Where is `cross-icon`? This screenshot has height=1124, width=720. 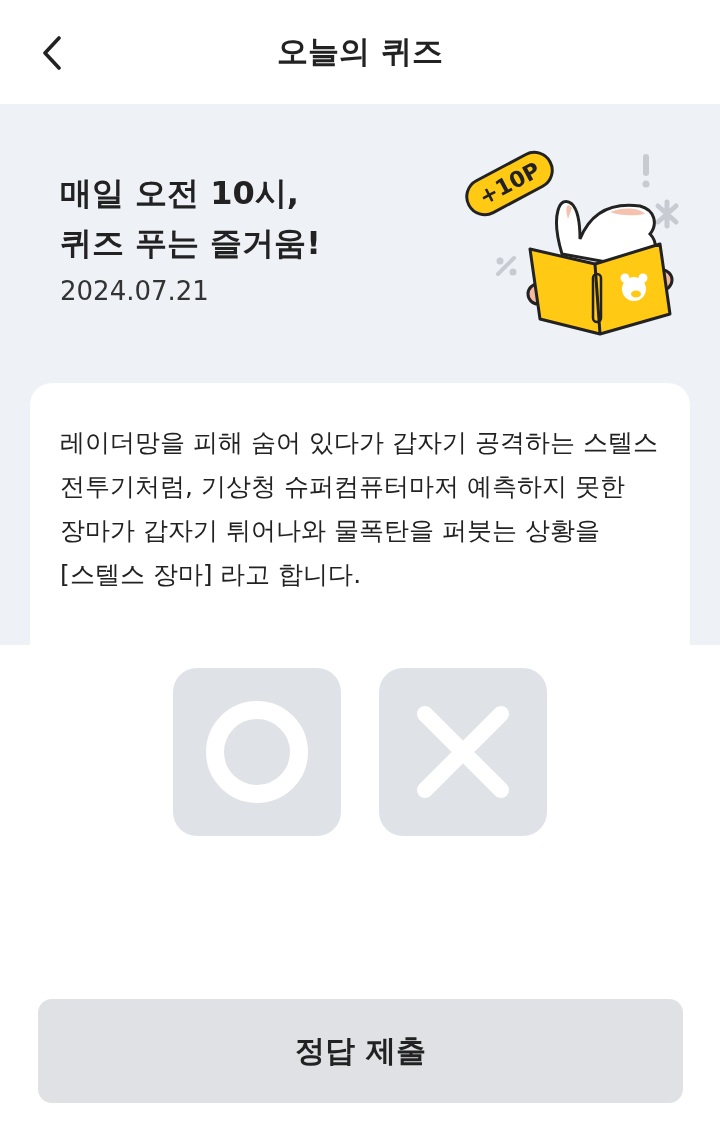
cross-icon is located at coordinates (463, 752).